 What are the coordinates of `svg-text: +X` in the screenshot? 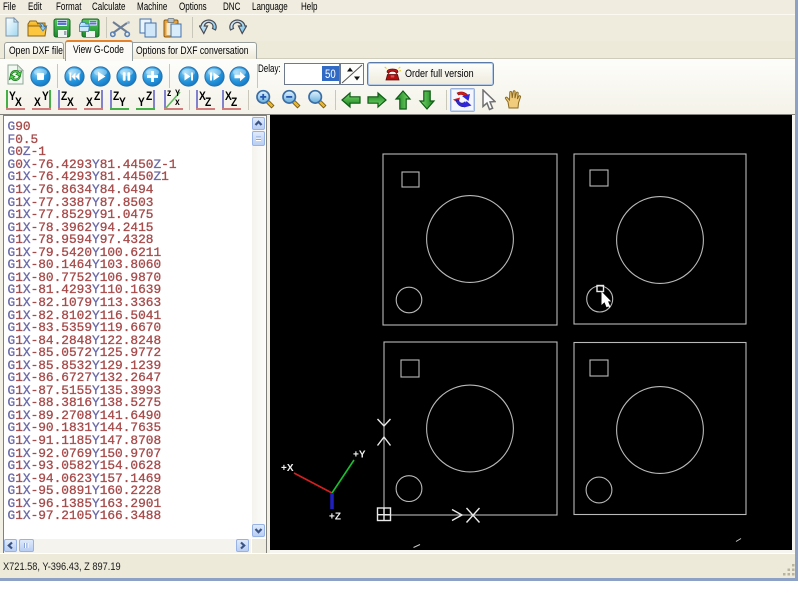 It's located at (287, 468).